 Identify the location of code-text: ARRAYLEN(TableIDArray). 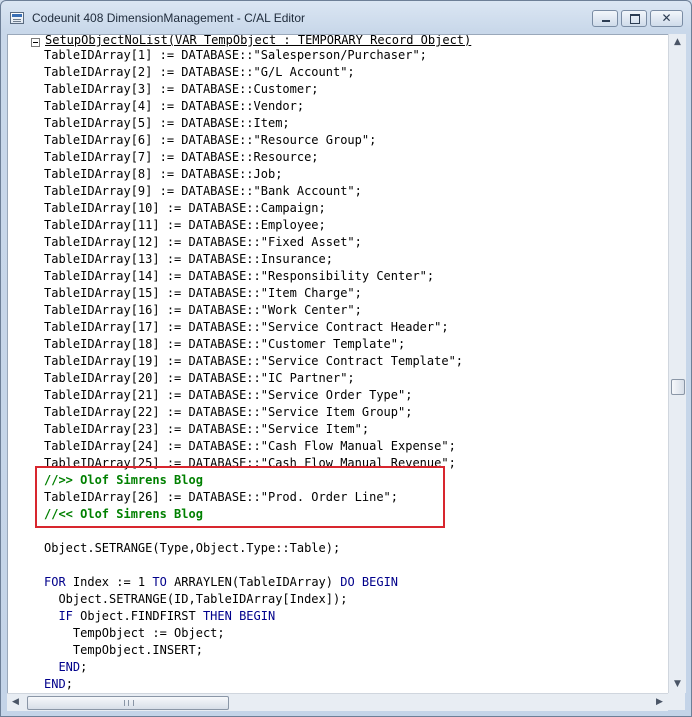
(253, 582).